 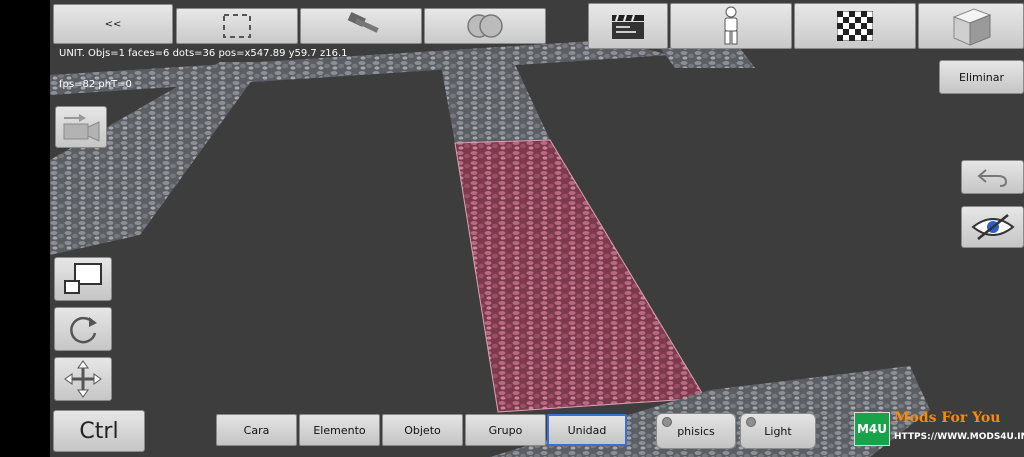 What do you see at coordinates (339, 430) in the screenshot?
I see `mode-elemento-button: Elemento` at bounding box center [339, 430].